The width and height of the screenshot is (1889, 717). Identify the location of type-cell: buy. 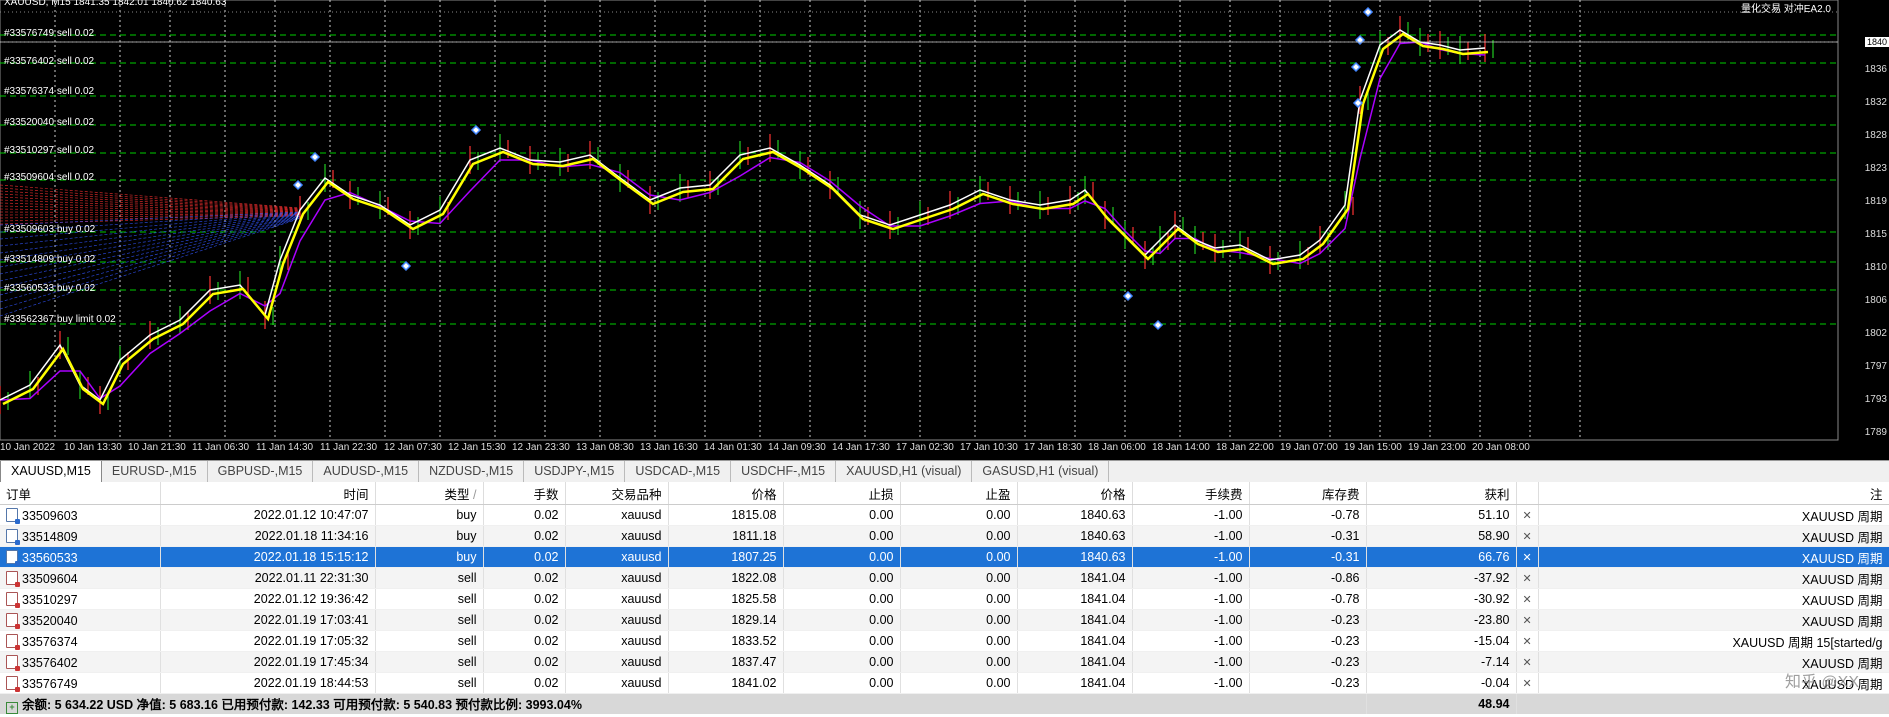
(429, 515).